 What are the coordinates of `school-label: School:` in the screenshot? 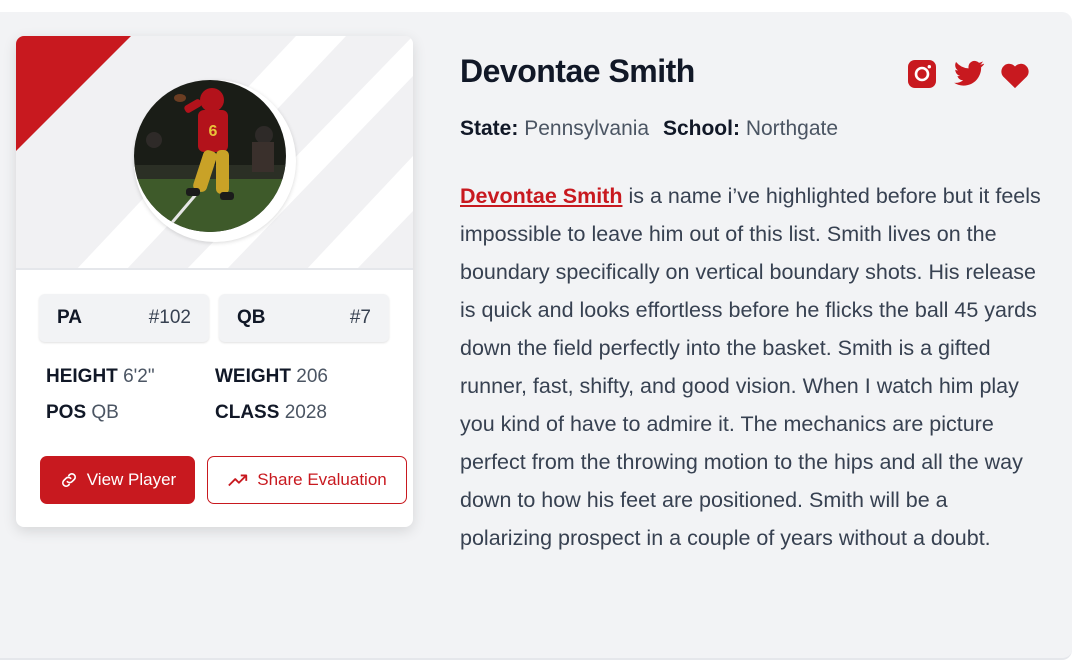 It's located at (701, 128).